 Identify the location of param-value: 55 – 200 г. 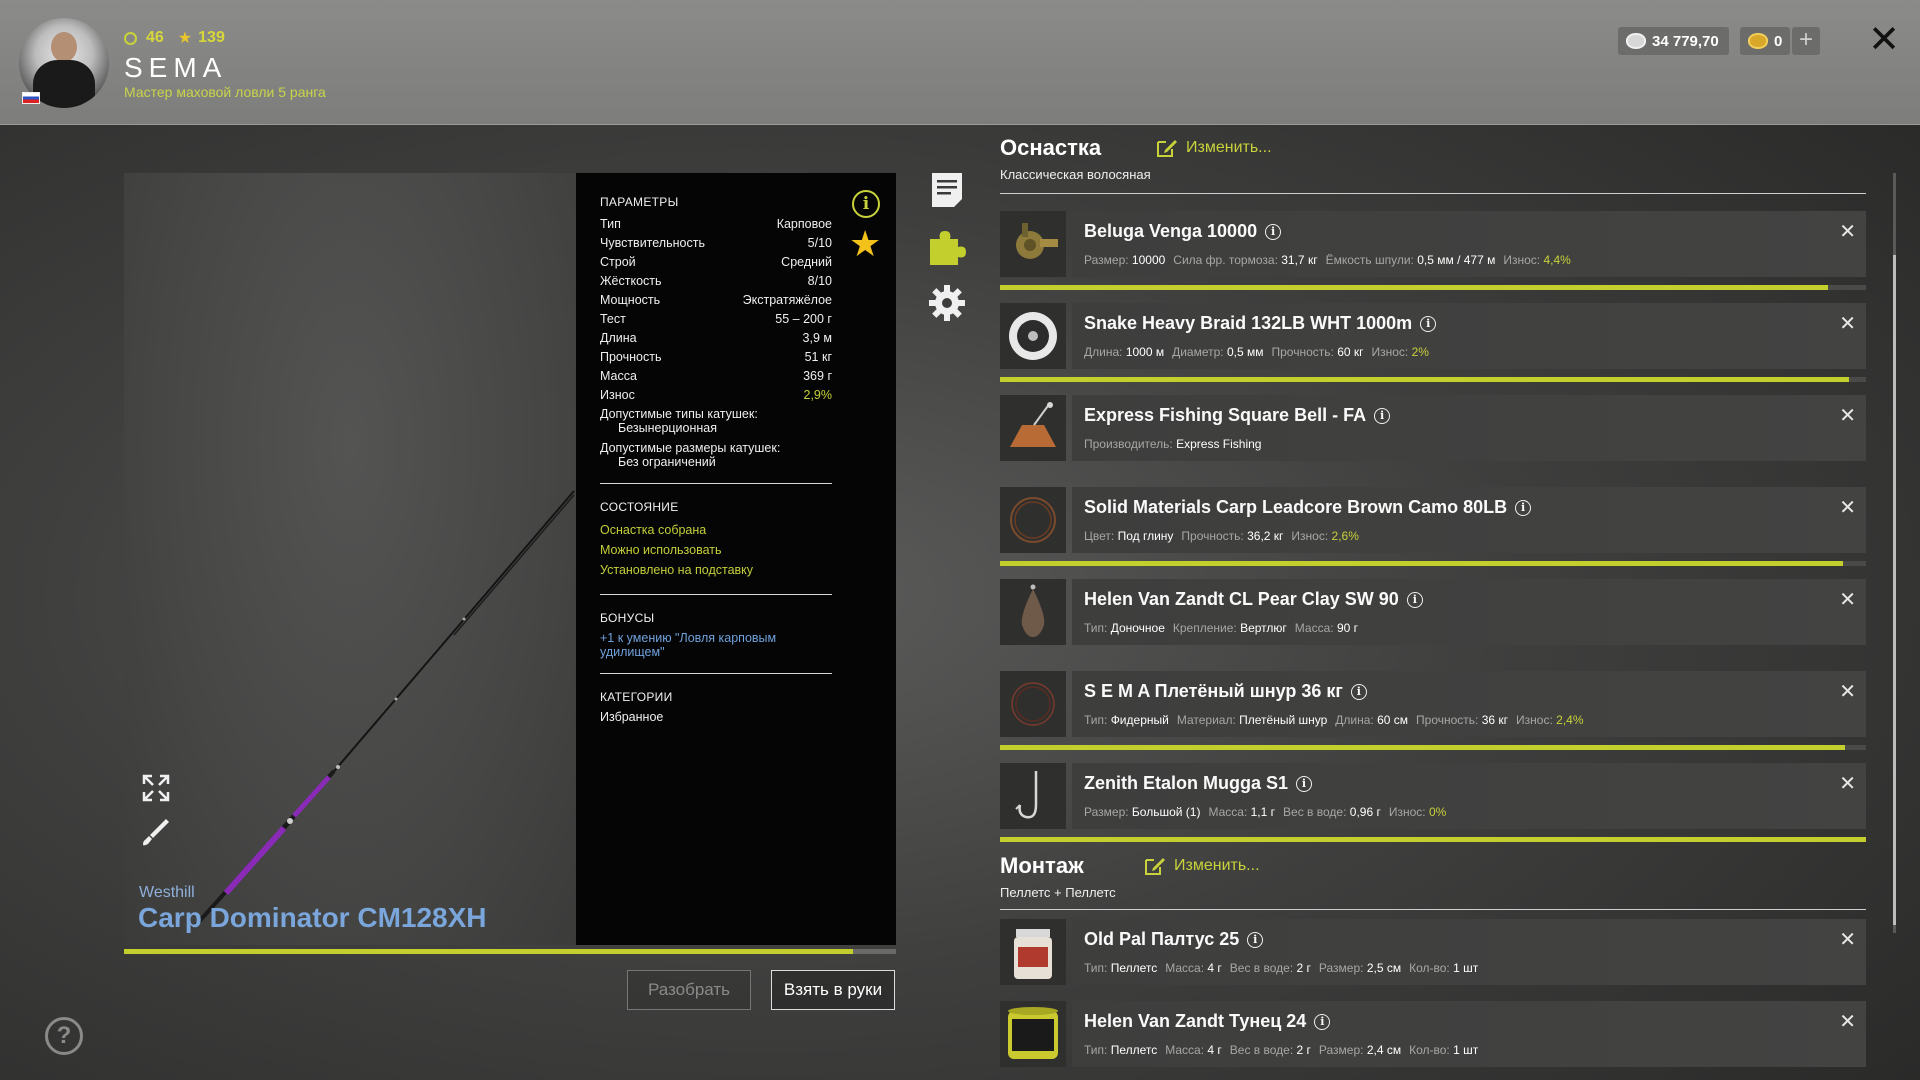
(803, 319).